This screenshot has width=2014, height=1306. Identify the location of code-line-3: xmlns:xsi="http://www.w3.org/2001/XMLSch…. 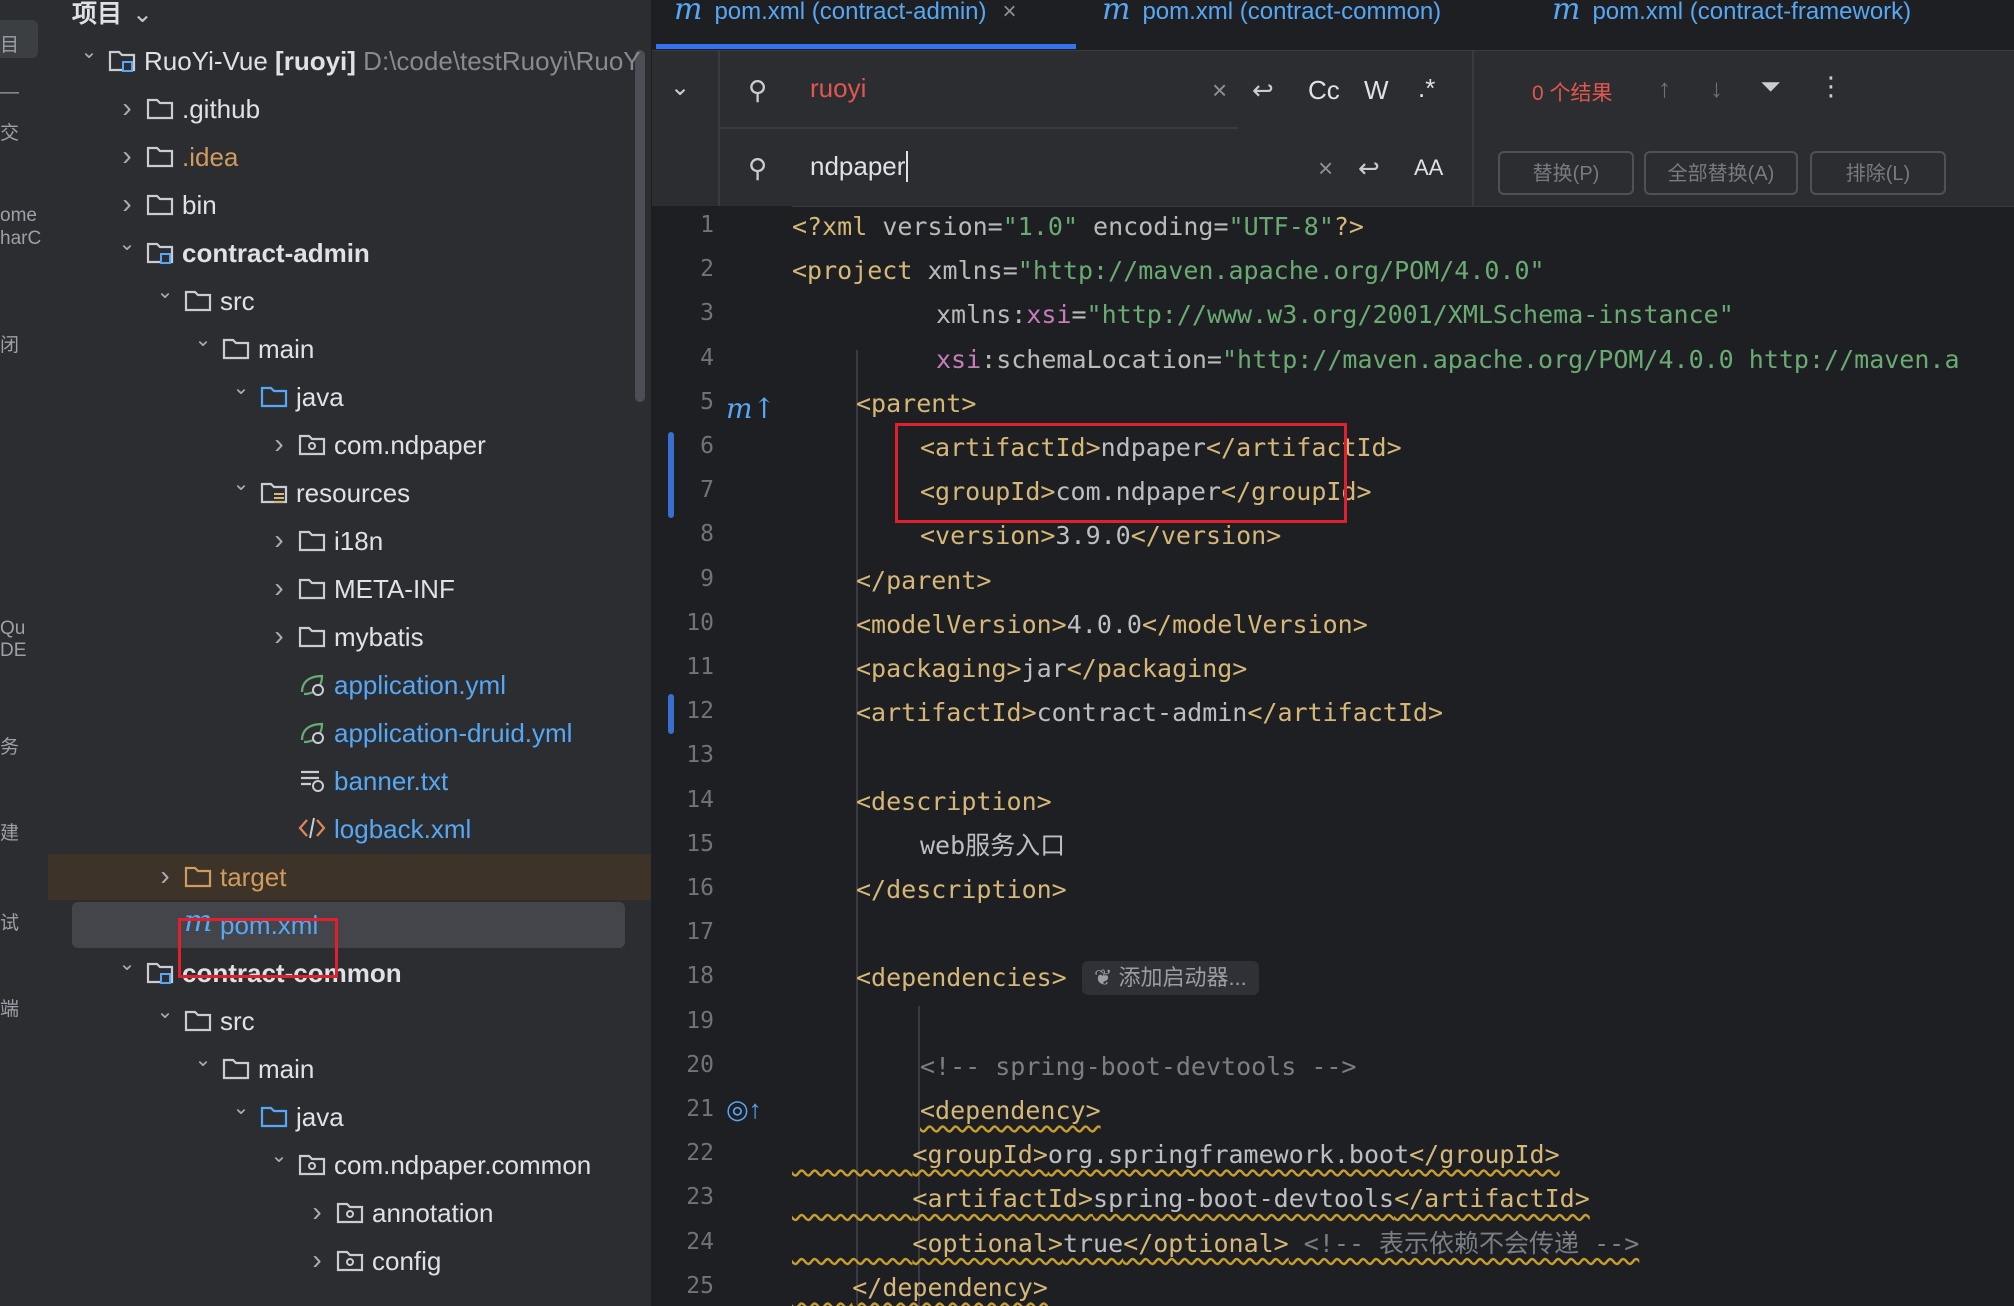
(1335, 315).